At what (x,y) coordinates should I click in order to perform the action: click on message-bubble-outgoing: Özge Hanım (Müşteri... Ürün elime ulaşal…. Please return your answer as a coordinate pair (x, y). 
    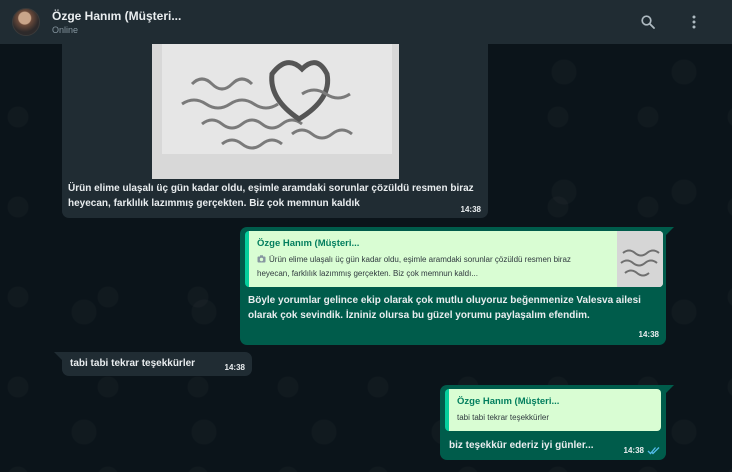
    Looking at the image, I should click on (457, 286).